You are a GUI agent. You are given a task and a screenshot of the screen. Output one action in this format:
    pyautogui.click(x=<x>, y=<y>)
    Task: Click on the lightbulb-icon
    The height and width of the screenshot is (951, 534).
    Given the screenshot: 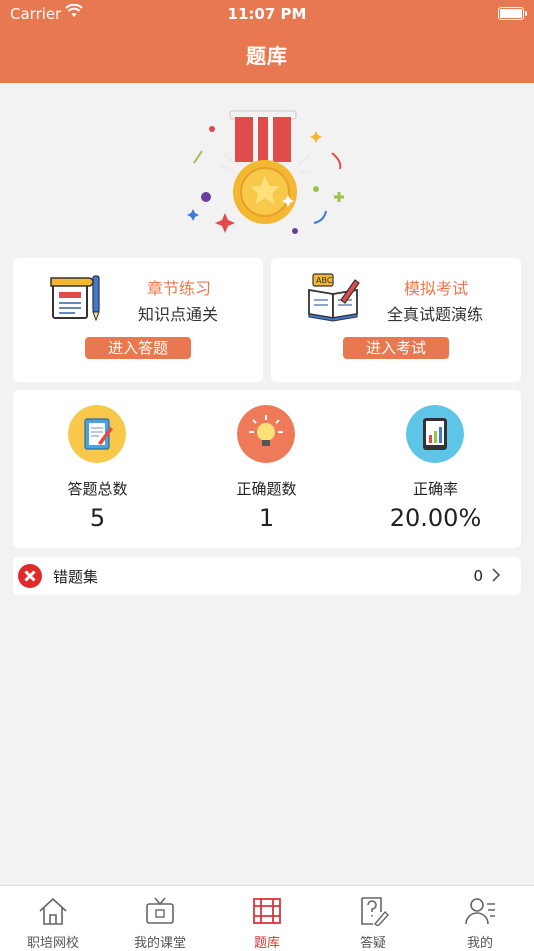 What is the action you would take?
    pyautogui.click(x=266, y=434)
    